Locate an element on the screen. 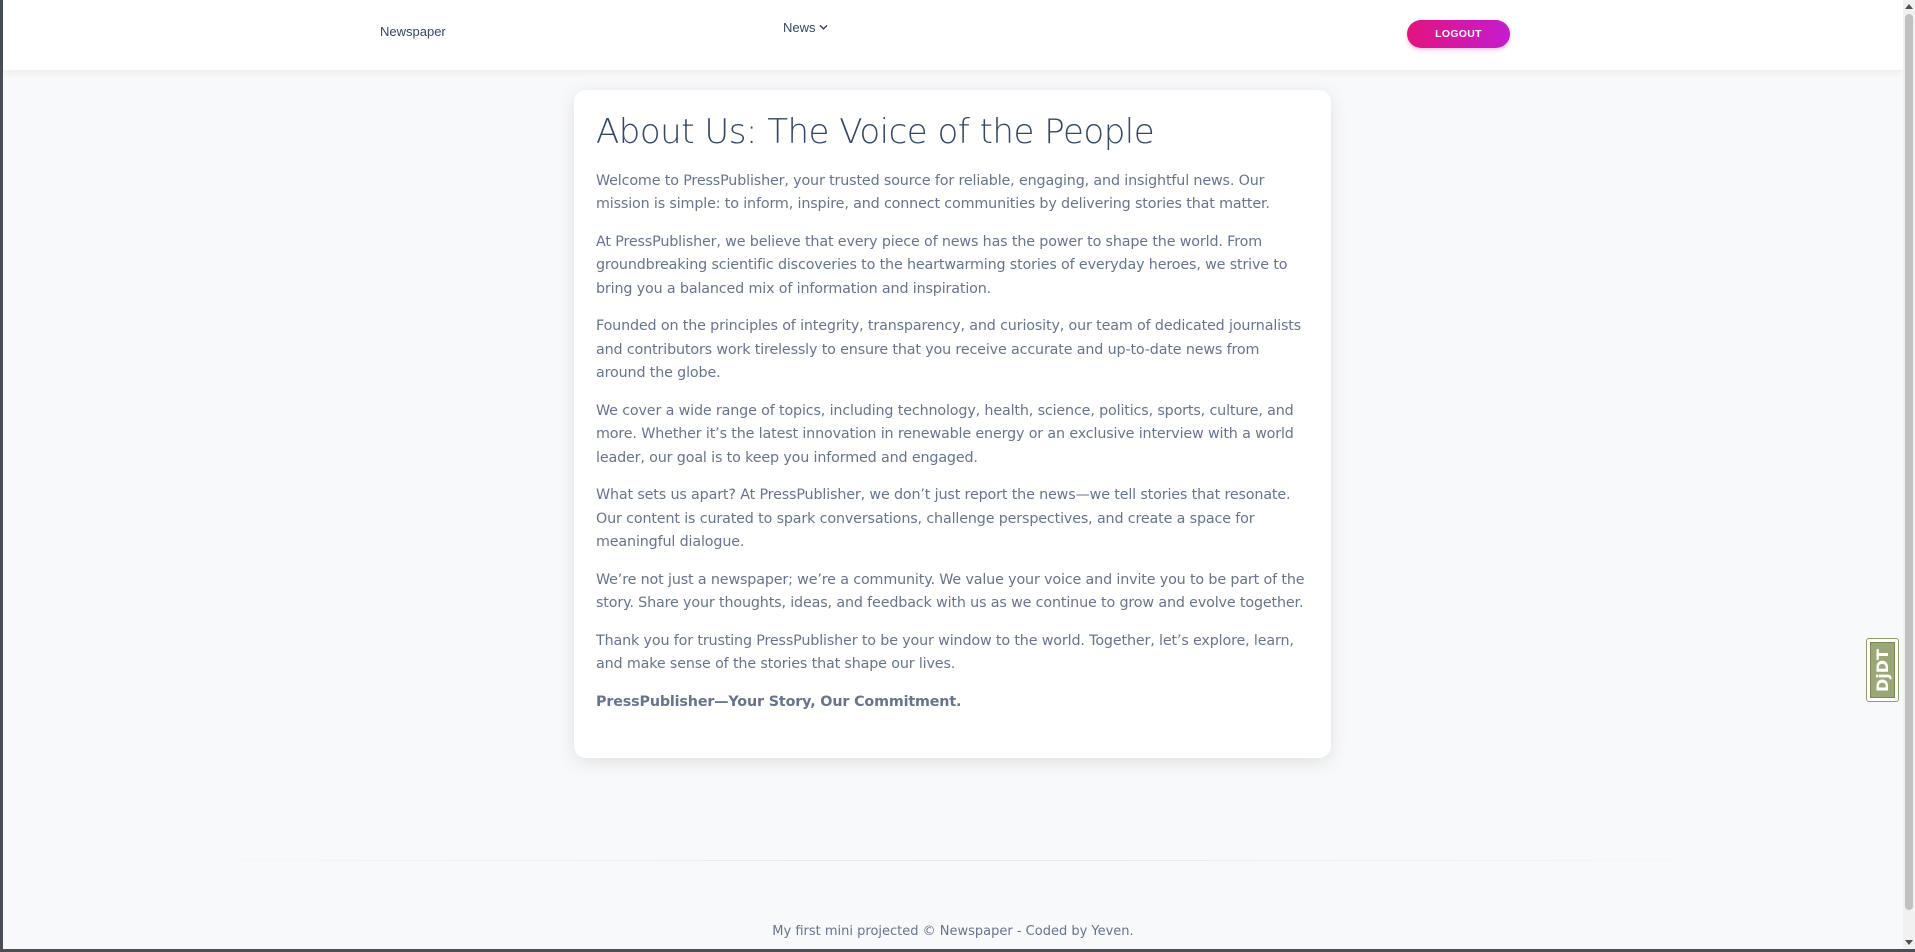 This screenshot has width=1915, height=952. top-navbar: Newspaper News LOGOUT is located at coordinates (953, 35).